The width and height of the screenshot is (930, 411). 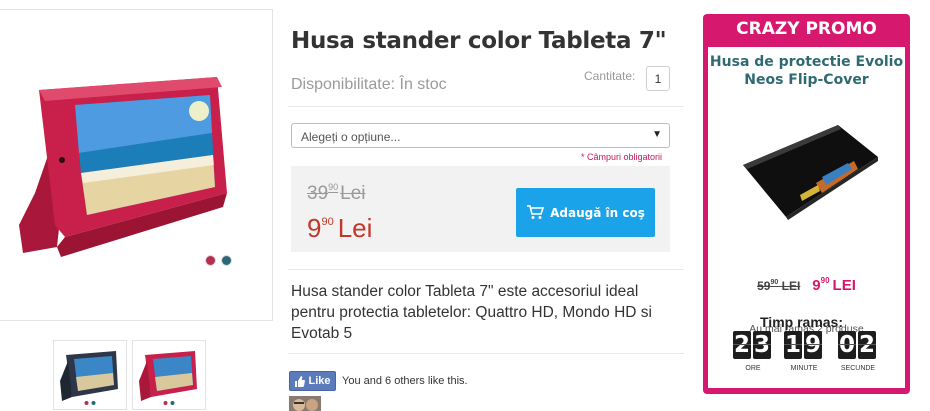 I want to click on time-remaining-label: Timp ramas:, so click(x=801, y=322).